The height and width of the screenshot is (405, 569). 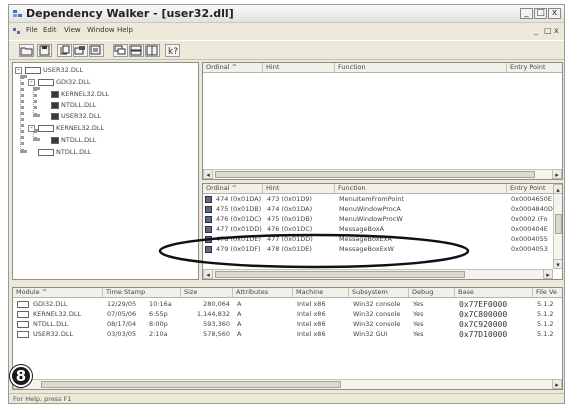 I want to click on cell-time: 2:10a, so click(x=158, y=334).